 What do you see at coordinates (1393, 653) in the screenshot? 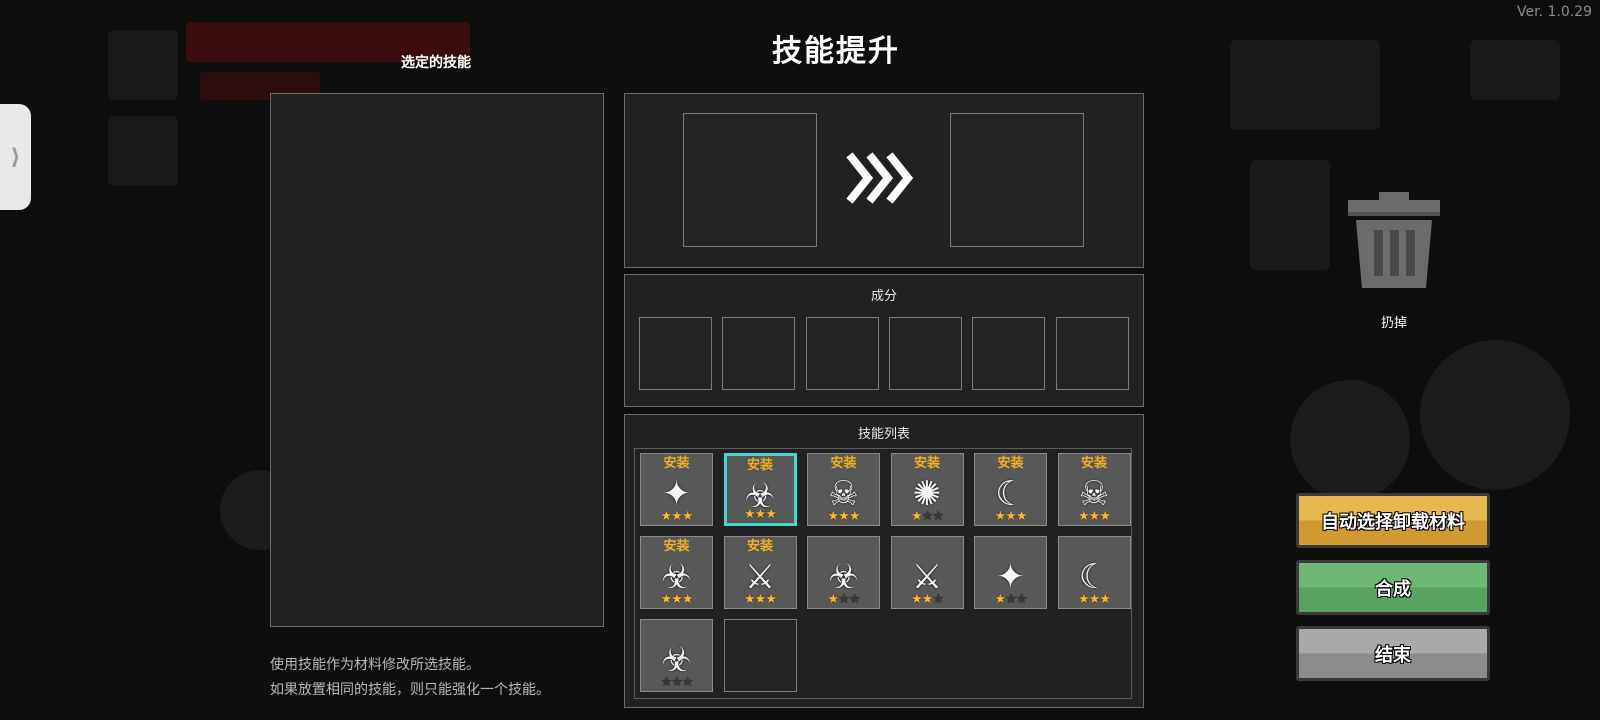
I see `end-button: 结束` at bounding box center [1393, 653].